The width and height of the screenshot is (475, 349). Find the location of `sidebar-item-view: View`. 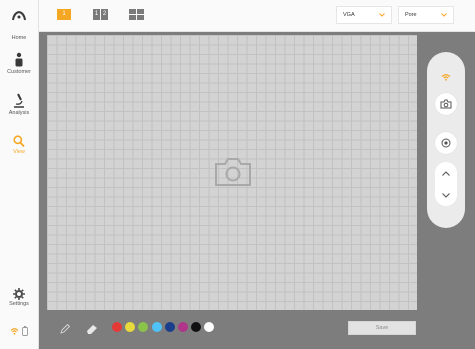

sidebar-item-view: View is located at coordinates (19, 145).